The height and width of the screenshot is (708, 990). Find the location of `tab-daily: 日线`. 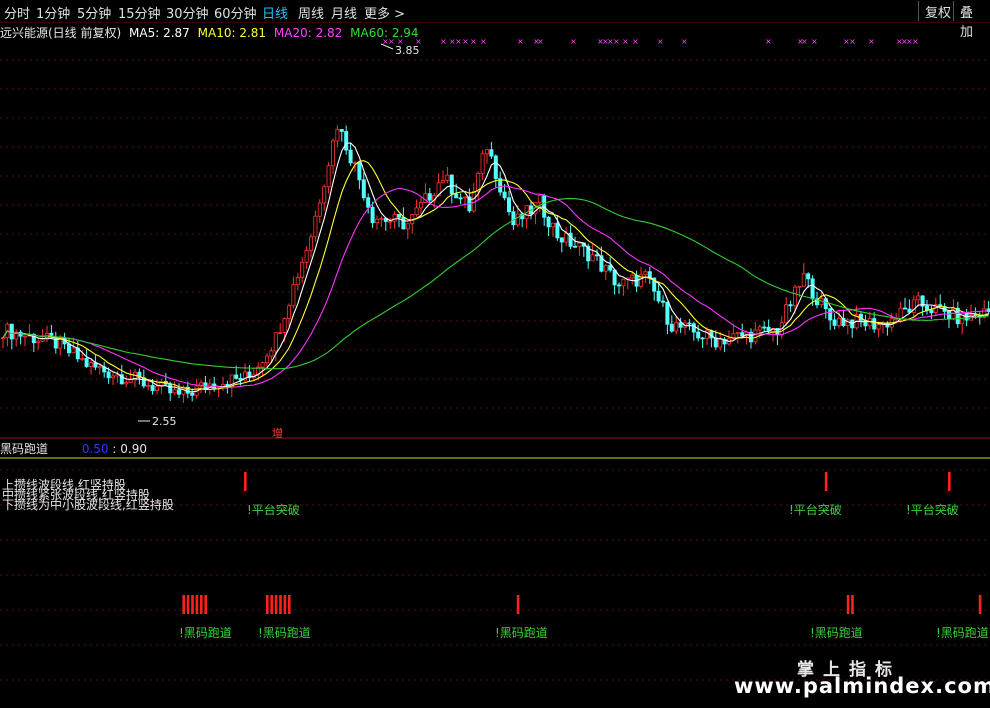

tab-daily: 日线 is located at coordinates (275, 12).